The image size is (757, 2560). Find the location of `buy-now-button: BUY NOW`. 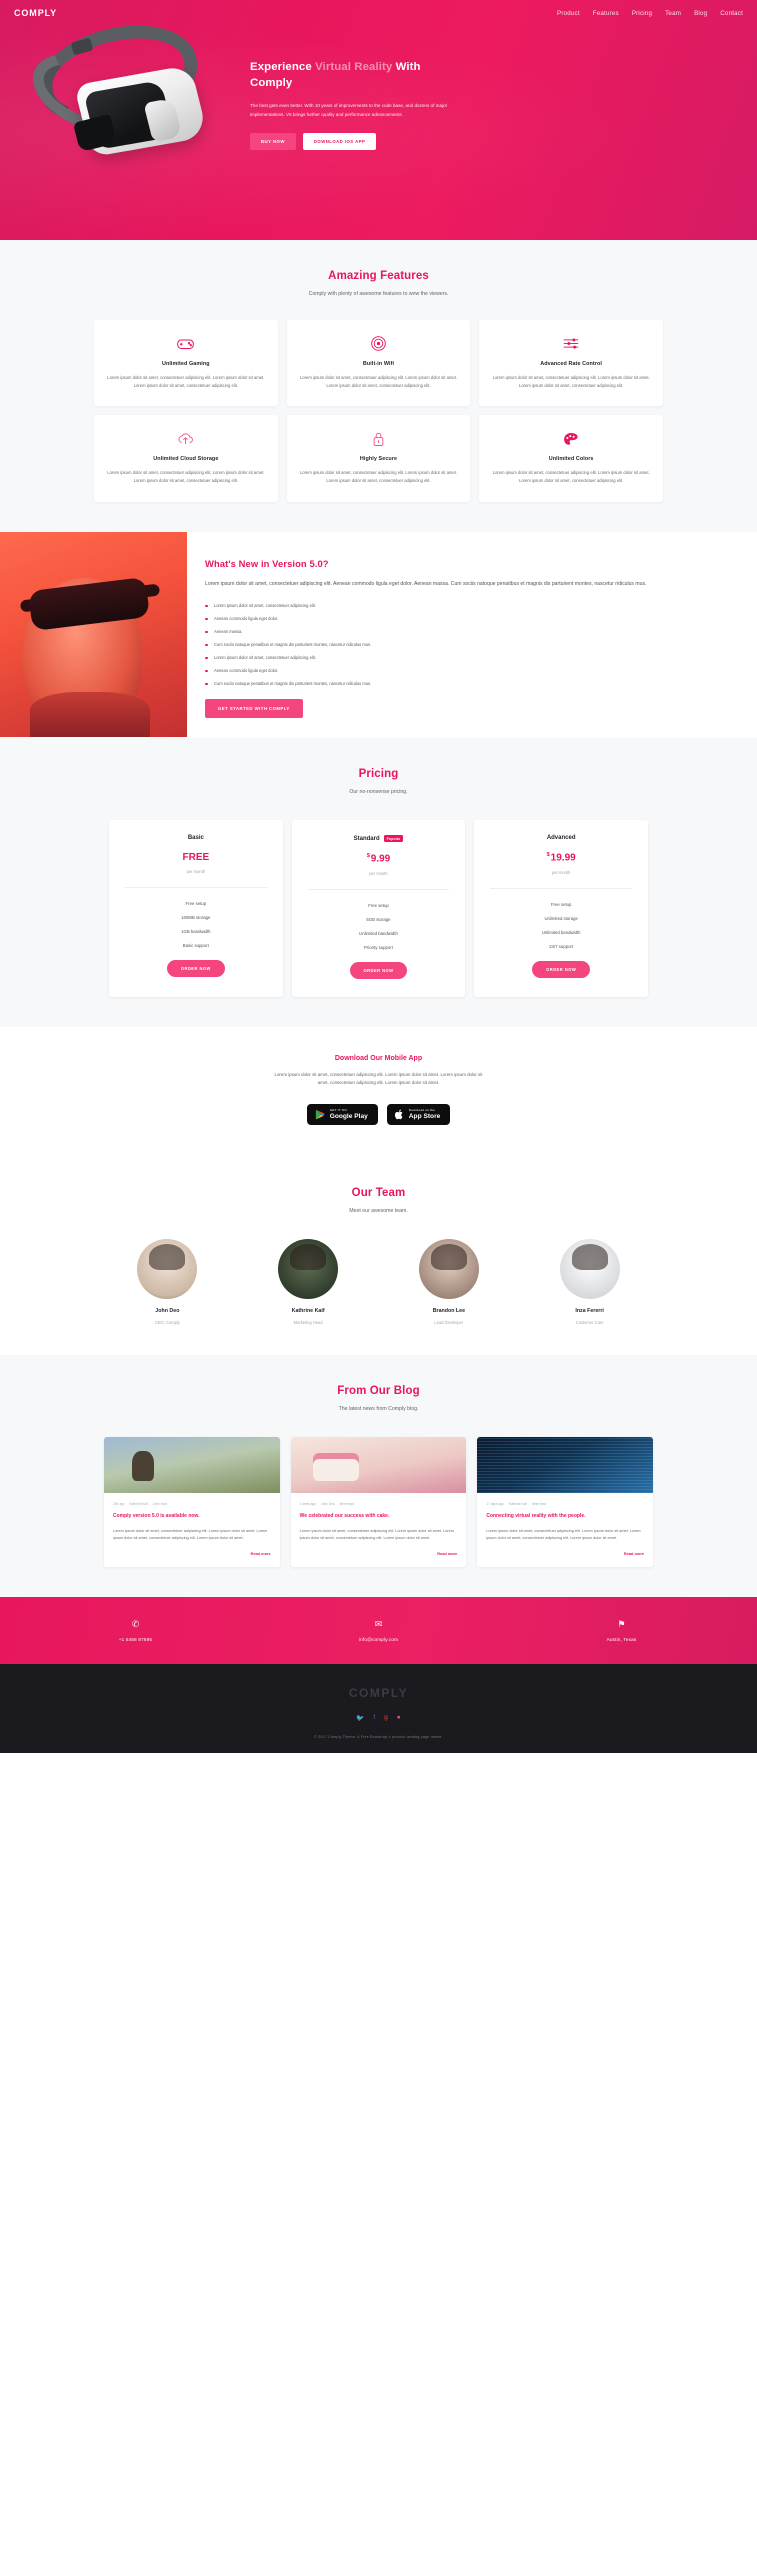

buy-now-button: BUY NOW is located at coordinates (273, 142).